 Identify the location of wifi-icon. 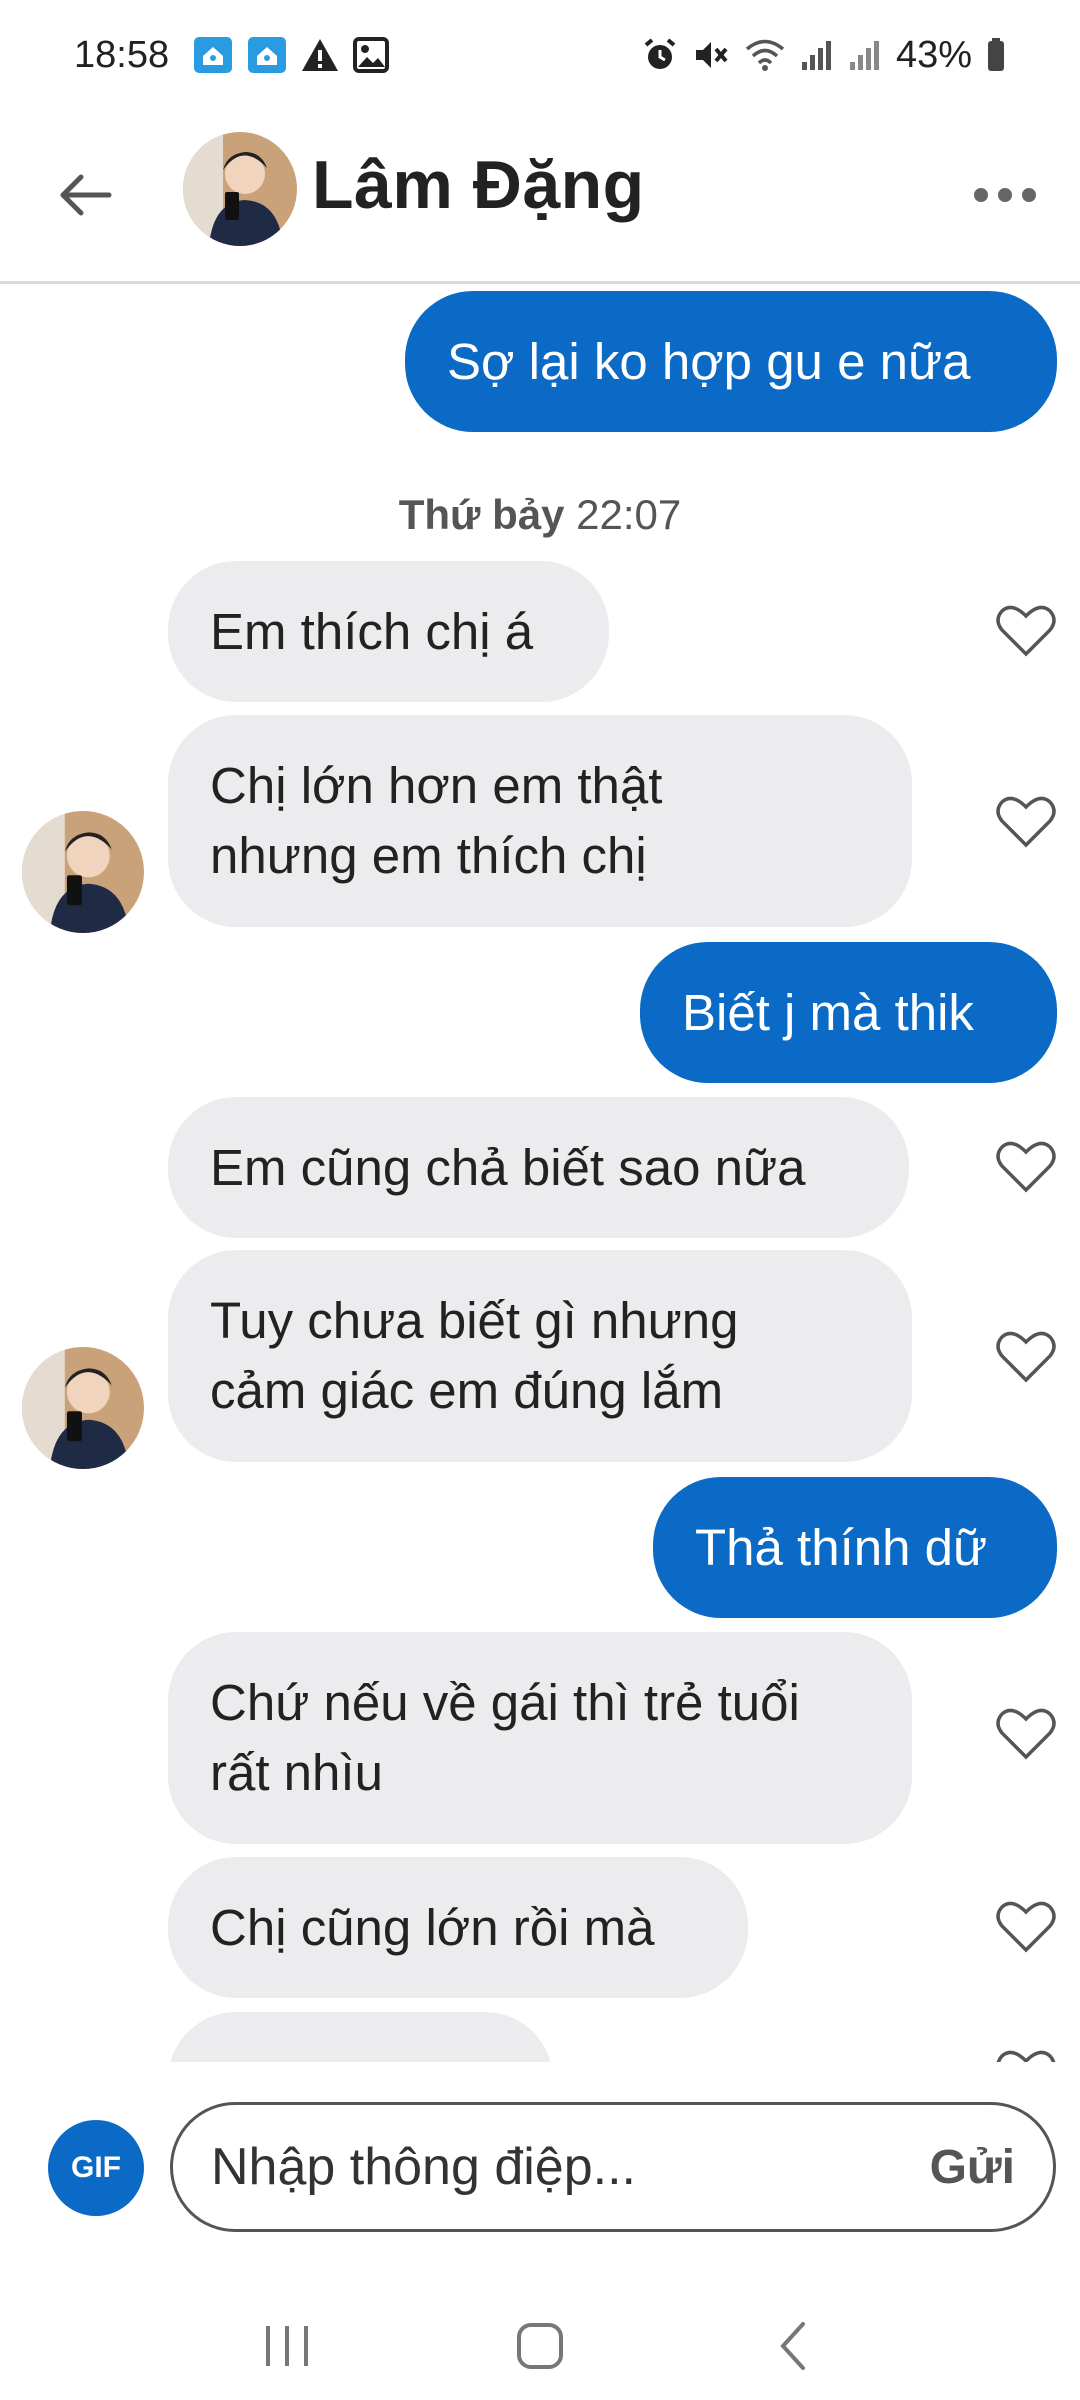
(765, 55).